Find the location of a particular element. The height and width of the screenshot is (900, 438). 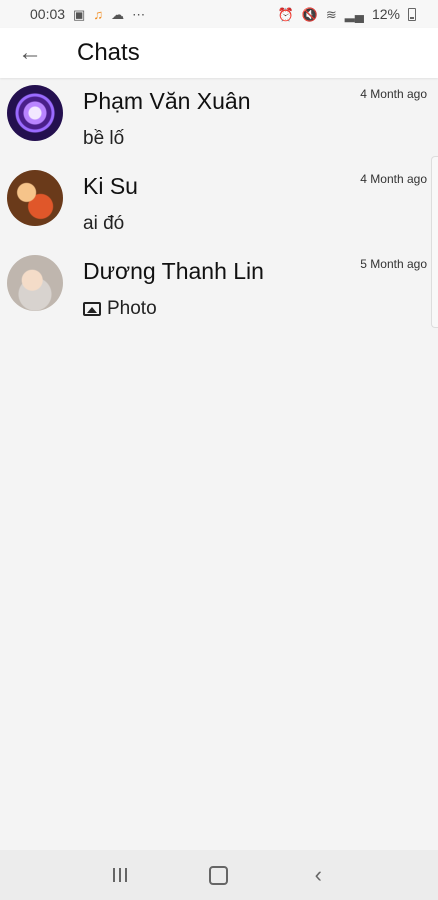

headphones-icon: ♫ is located at coordinates (98, 14).